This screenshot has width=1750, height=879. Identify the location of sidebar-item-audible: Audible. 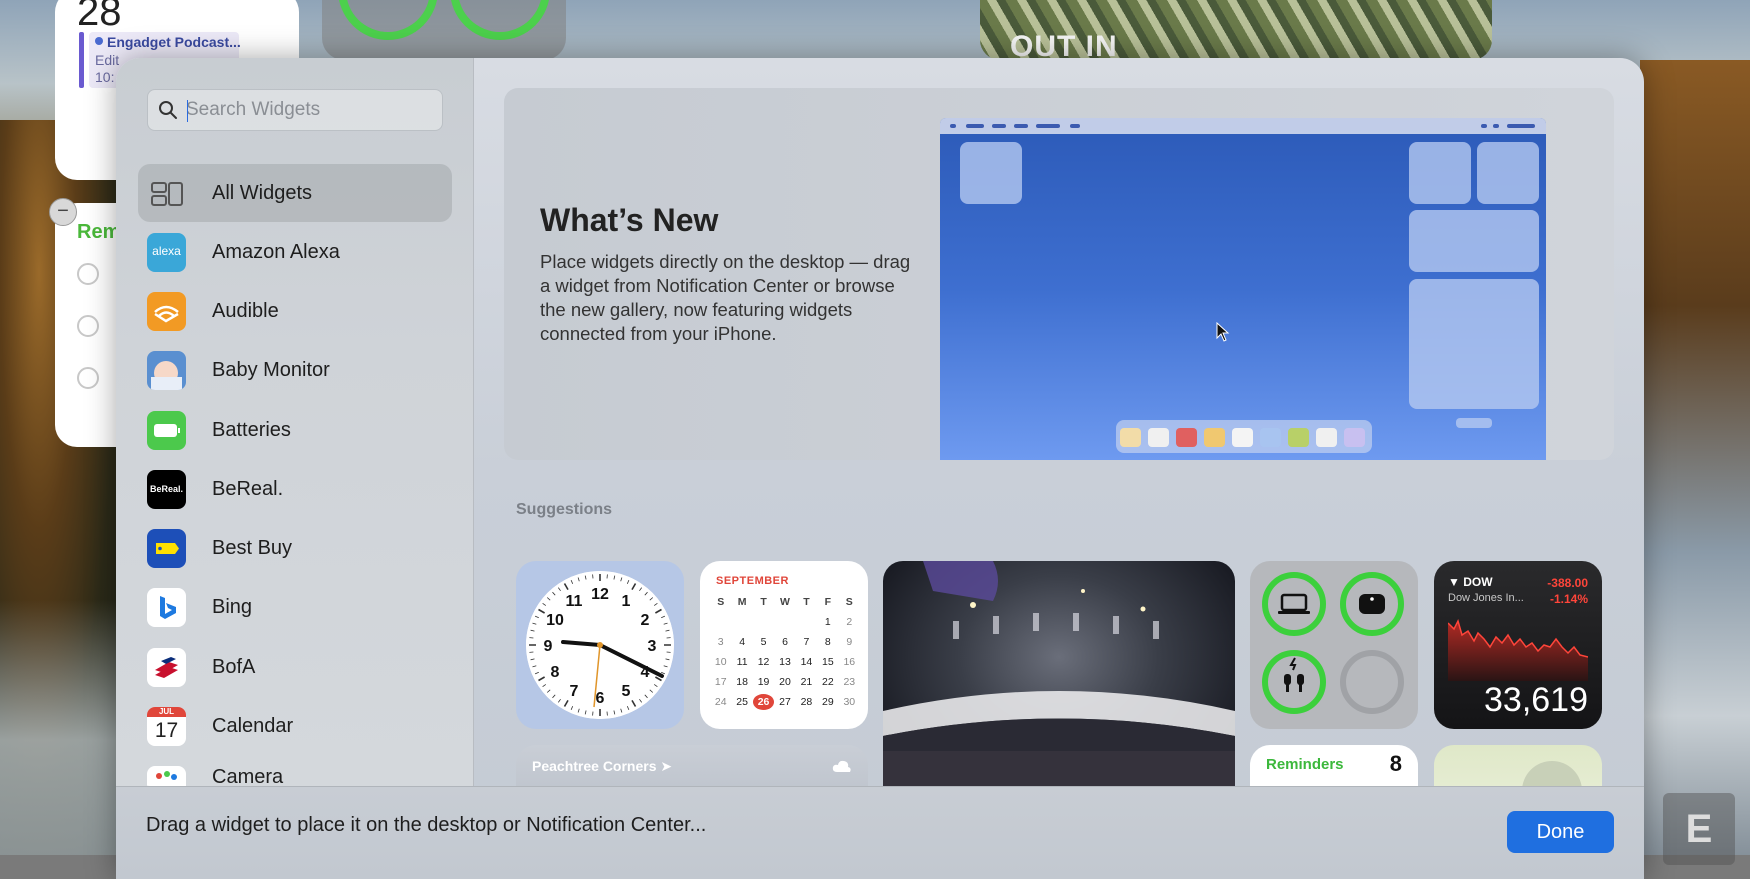
(295, 311).